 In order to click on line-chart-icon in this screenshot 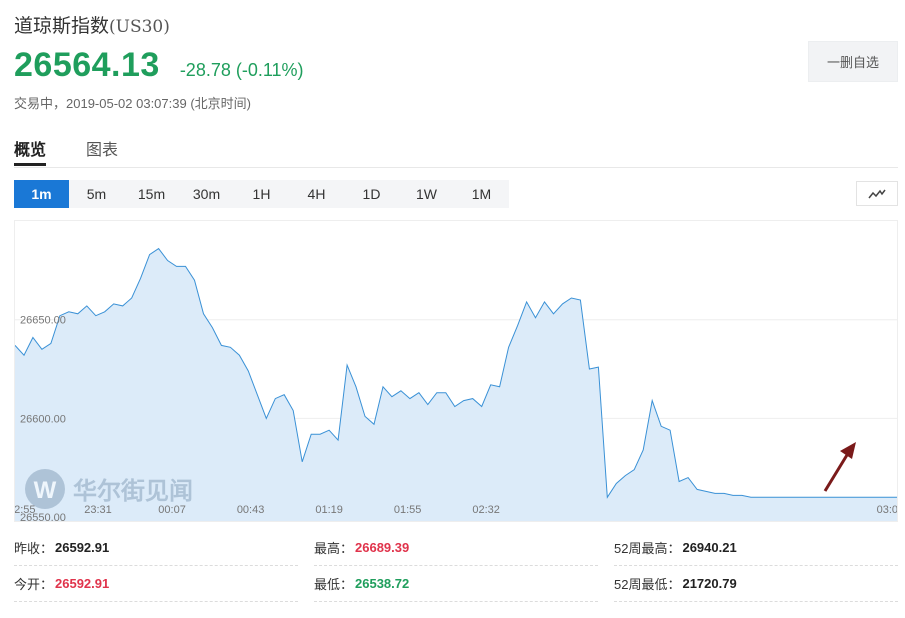, I will do `click(877, 193)`.